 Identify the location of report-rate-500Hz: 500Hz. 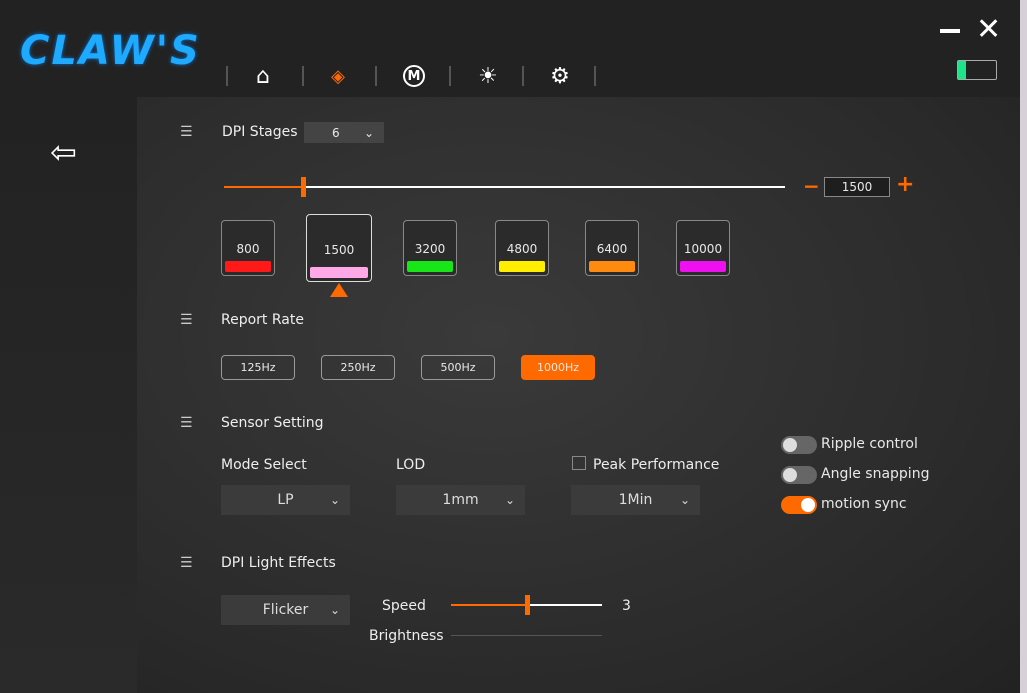
(458, 367).